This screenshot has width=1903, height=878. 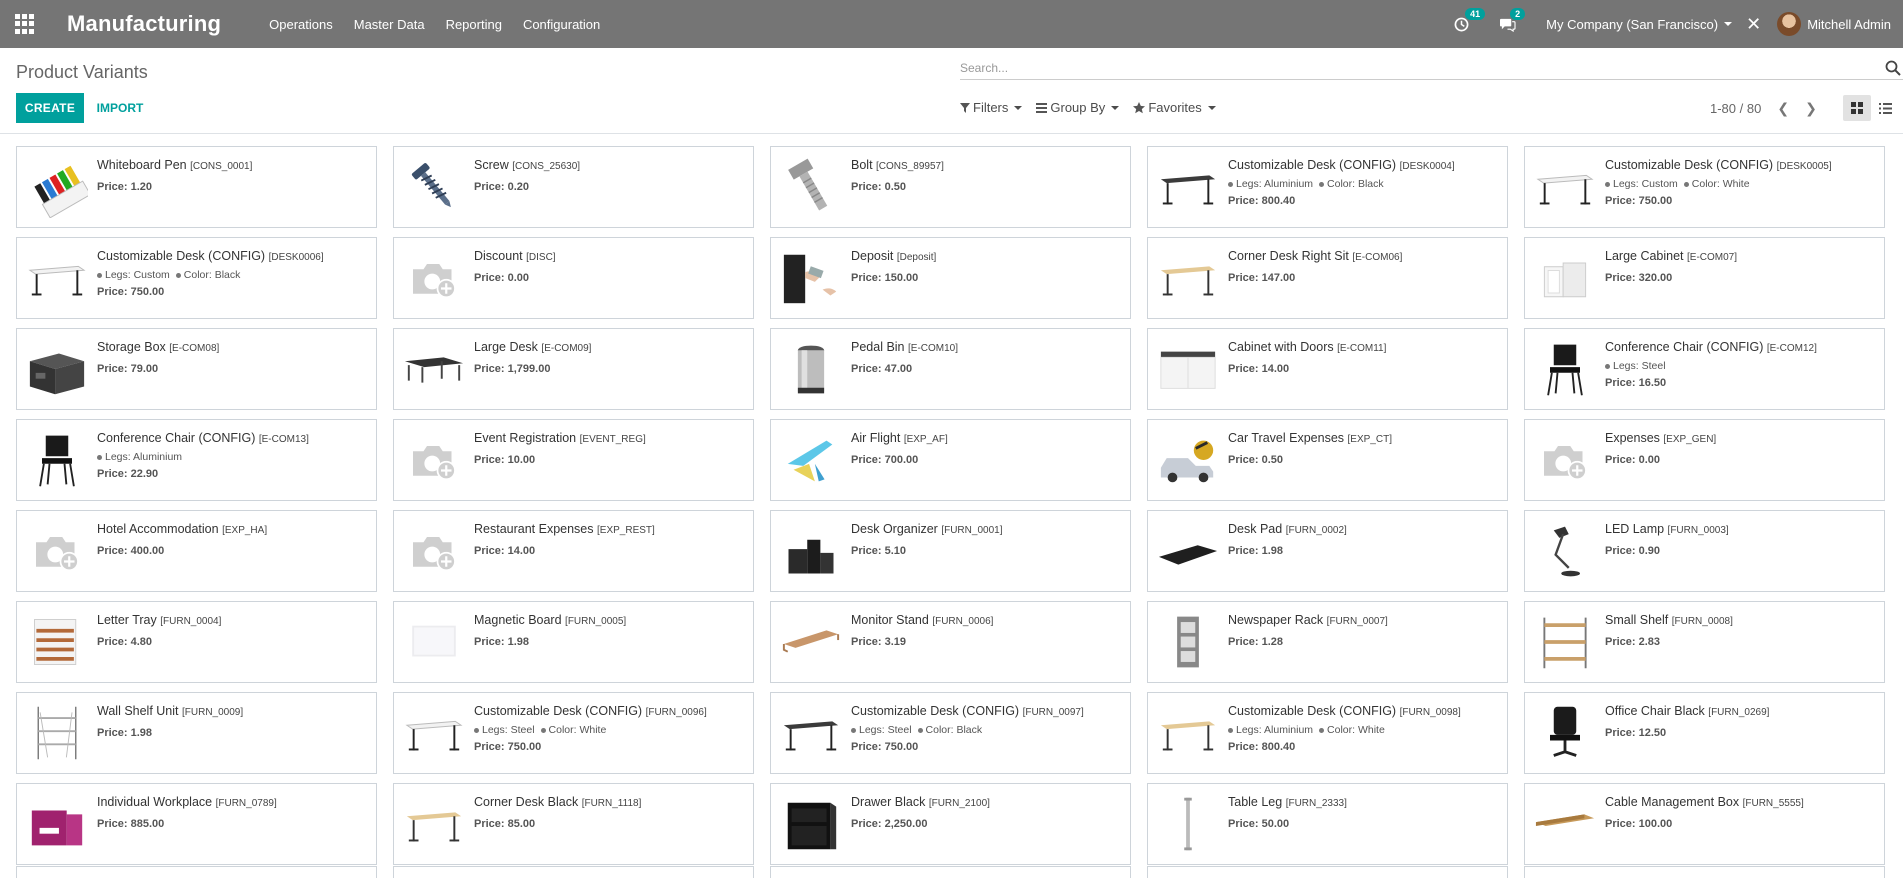 I want to click on product-card: Drawer Black [FURN_2100] Price: 2,250.00, so click(x=950, y=824).